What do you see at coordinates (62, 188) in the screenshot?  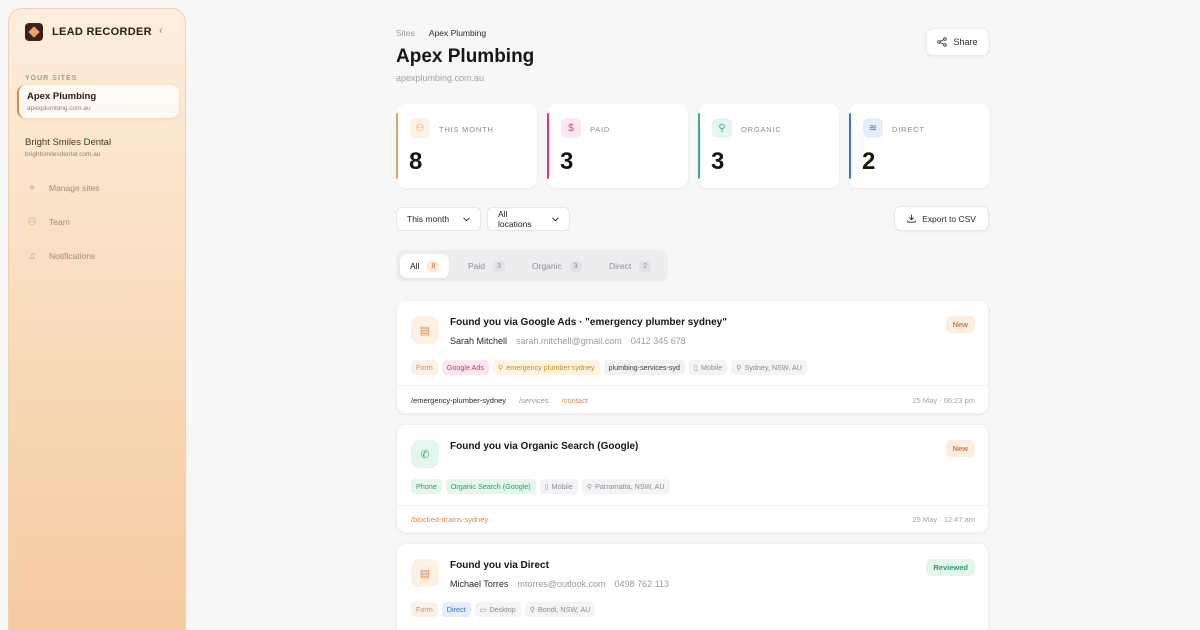 I see `sidebar-item-manage-sites: + Manage sites` at bounding box center [62, 188].